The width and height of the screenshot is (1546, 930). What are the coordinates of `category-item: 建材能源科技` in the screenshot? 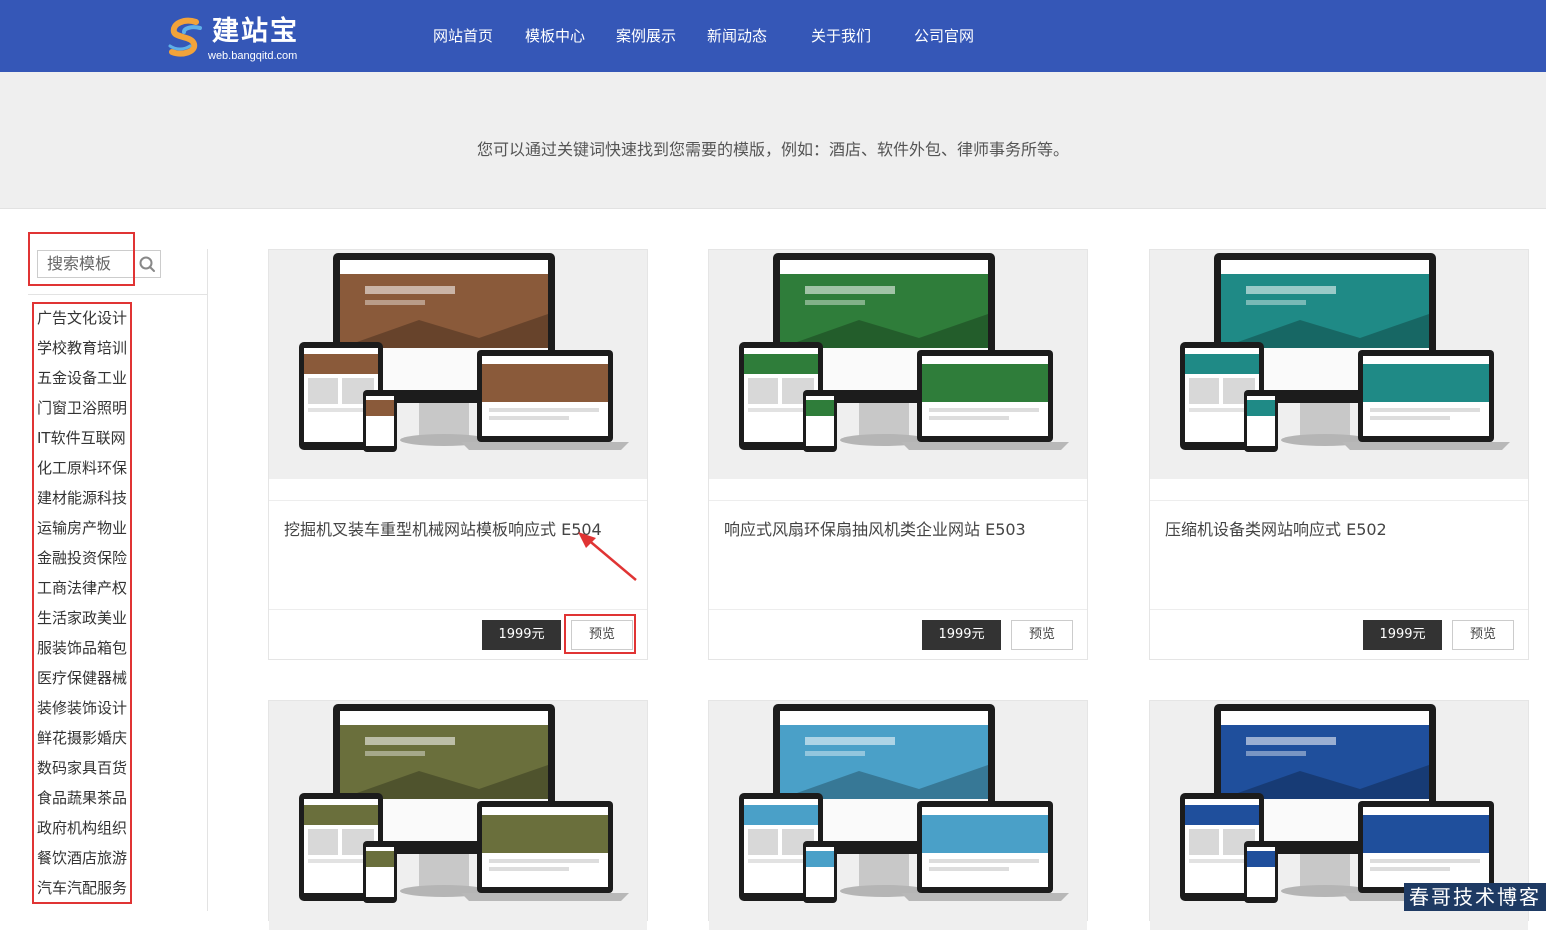 It's located at (84, 500).